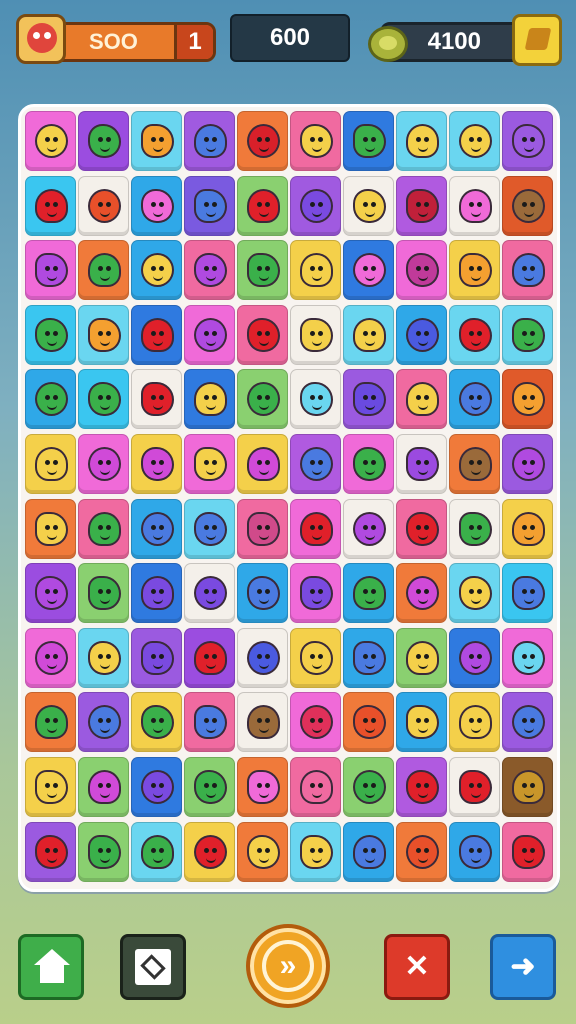  Describe the element at coordinates (523, 967) in the screenshot. I see `next-button: ➜` at that location.